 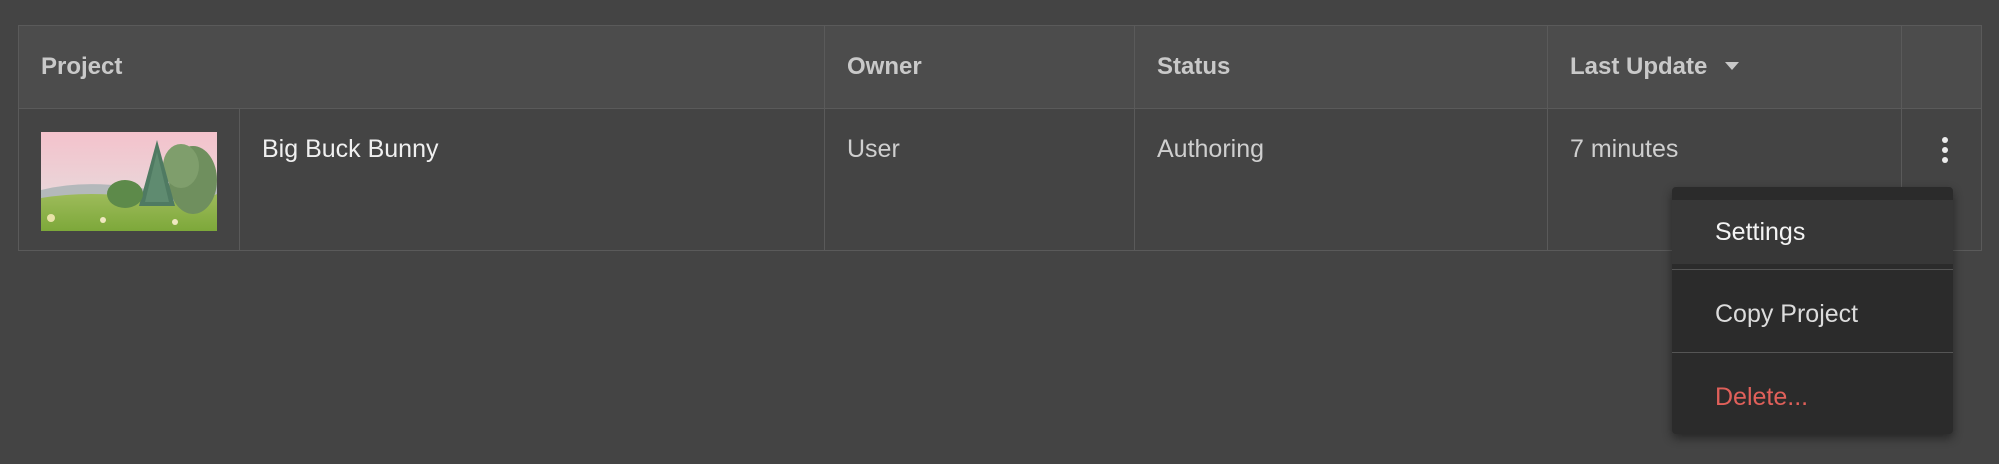 What do you see at coordinates (1211, 149) in the screenshot?
I see `status-value: Authoring` at bounding box center [1211, 149].